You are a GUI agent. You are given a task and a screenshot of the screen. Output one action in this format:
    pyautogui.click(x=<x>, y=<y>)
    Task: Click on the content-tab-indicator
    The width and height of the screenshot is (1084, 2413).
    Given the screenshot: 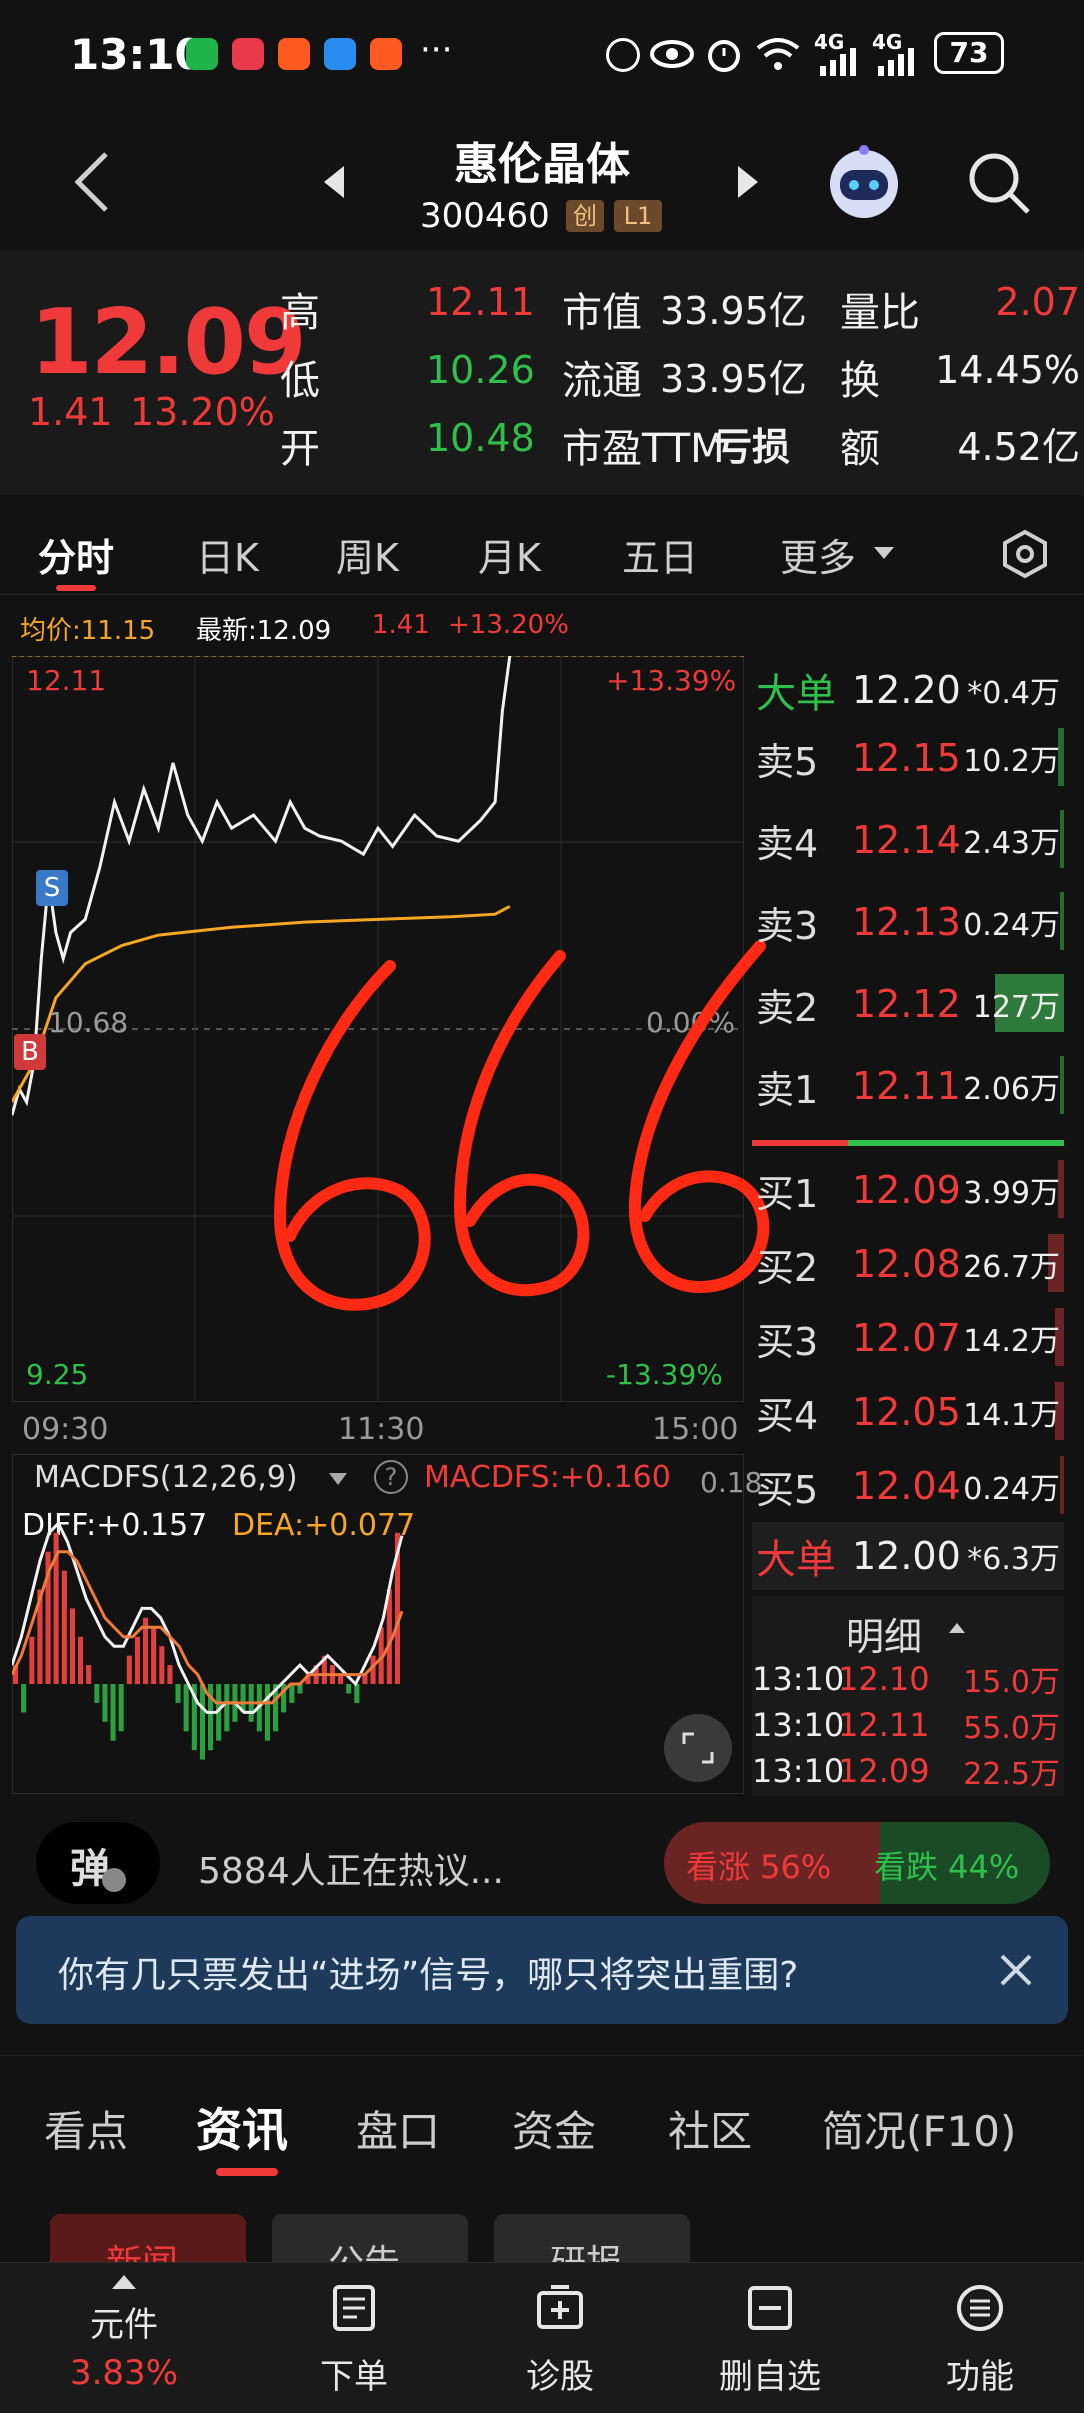 What is the action you would take?
    pyautogui.click(x=247, y=2172)
    